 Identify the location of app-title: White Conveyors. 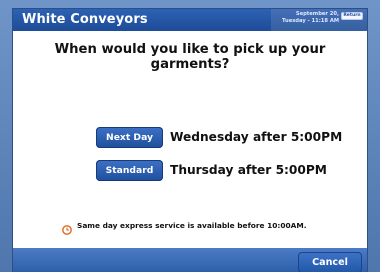
(85, 19).